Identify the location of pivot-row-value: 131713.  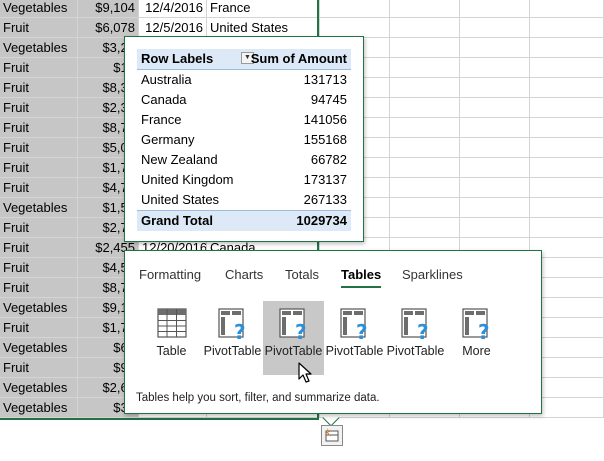
(325, 79).